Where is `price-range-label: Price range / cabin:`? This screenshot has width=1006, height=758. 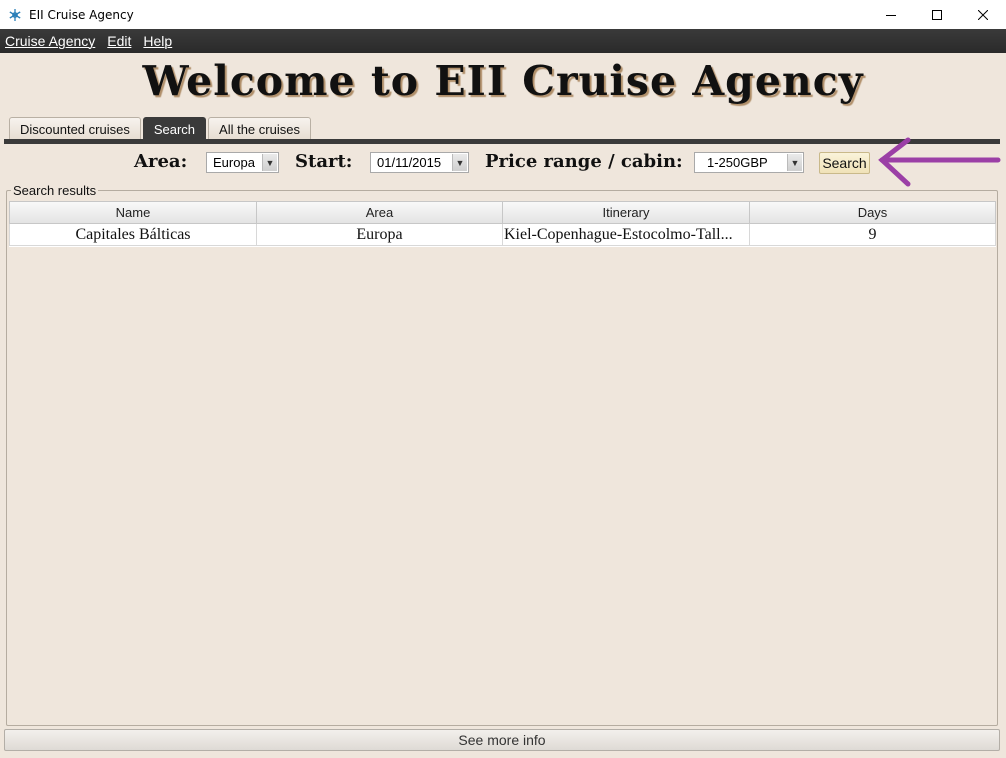 price-range-label: Price range / cabin: is located at coordinates (584, 161).